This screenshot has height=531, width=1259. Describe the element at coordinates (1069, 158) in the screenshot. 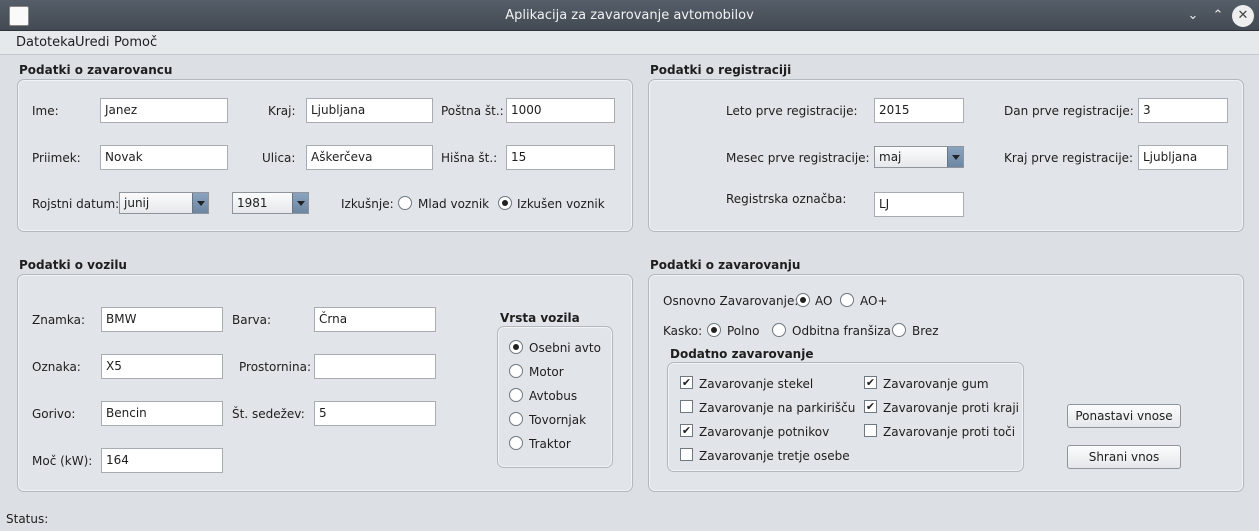

I see `reg-place-label: Kraj prve registracije:` at that location.